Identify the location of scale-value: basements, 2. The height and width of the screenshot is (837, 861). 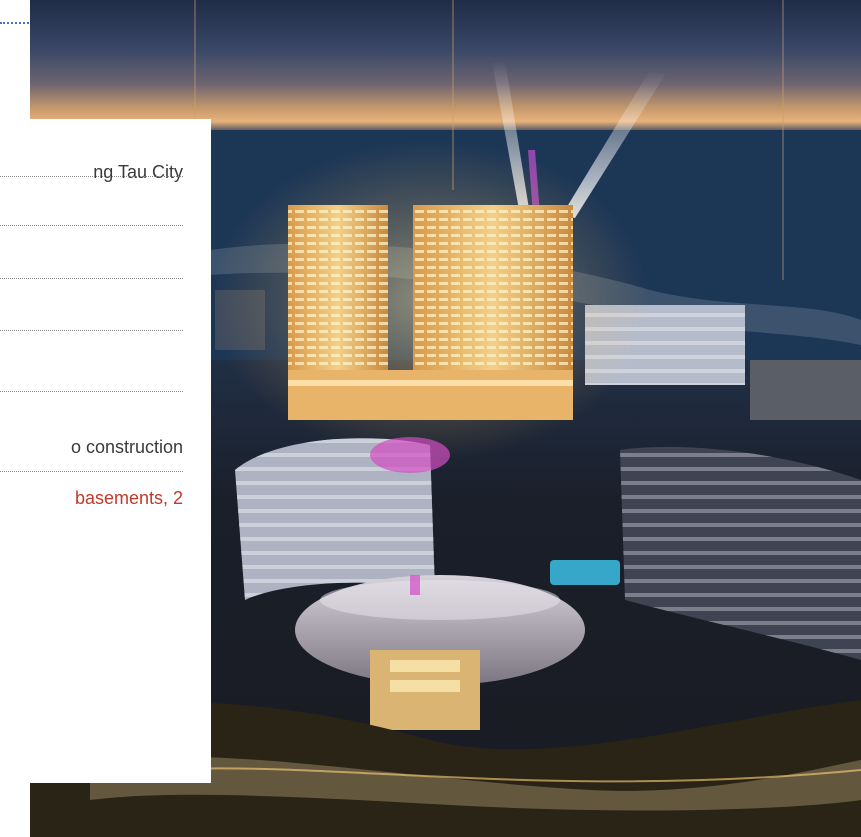
(128, 498).